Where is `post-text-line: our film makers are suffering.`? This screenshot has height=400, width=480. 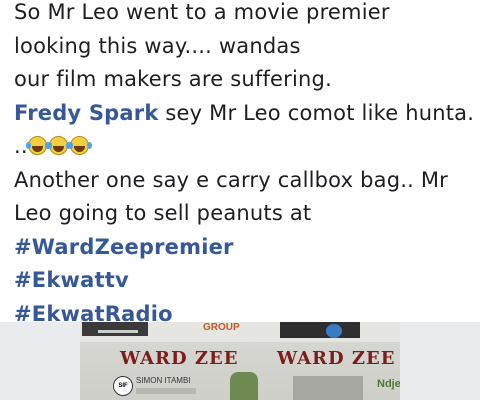
post-text-line: our film makers are suffering. is located at coordinates (173, 79).